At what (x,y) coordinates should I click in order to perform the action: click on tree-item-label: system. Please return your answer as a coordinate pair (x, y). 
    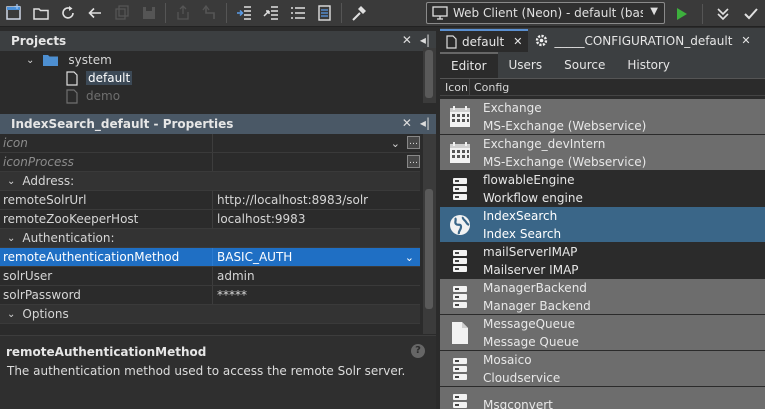
    Looking at the image, I should click on (90, 60).